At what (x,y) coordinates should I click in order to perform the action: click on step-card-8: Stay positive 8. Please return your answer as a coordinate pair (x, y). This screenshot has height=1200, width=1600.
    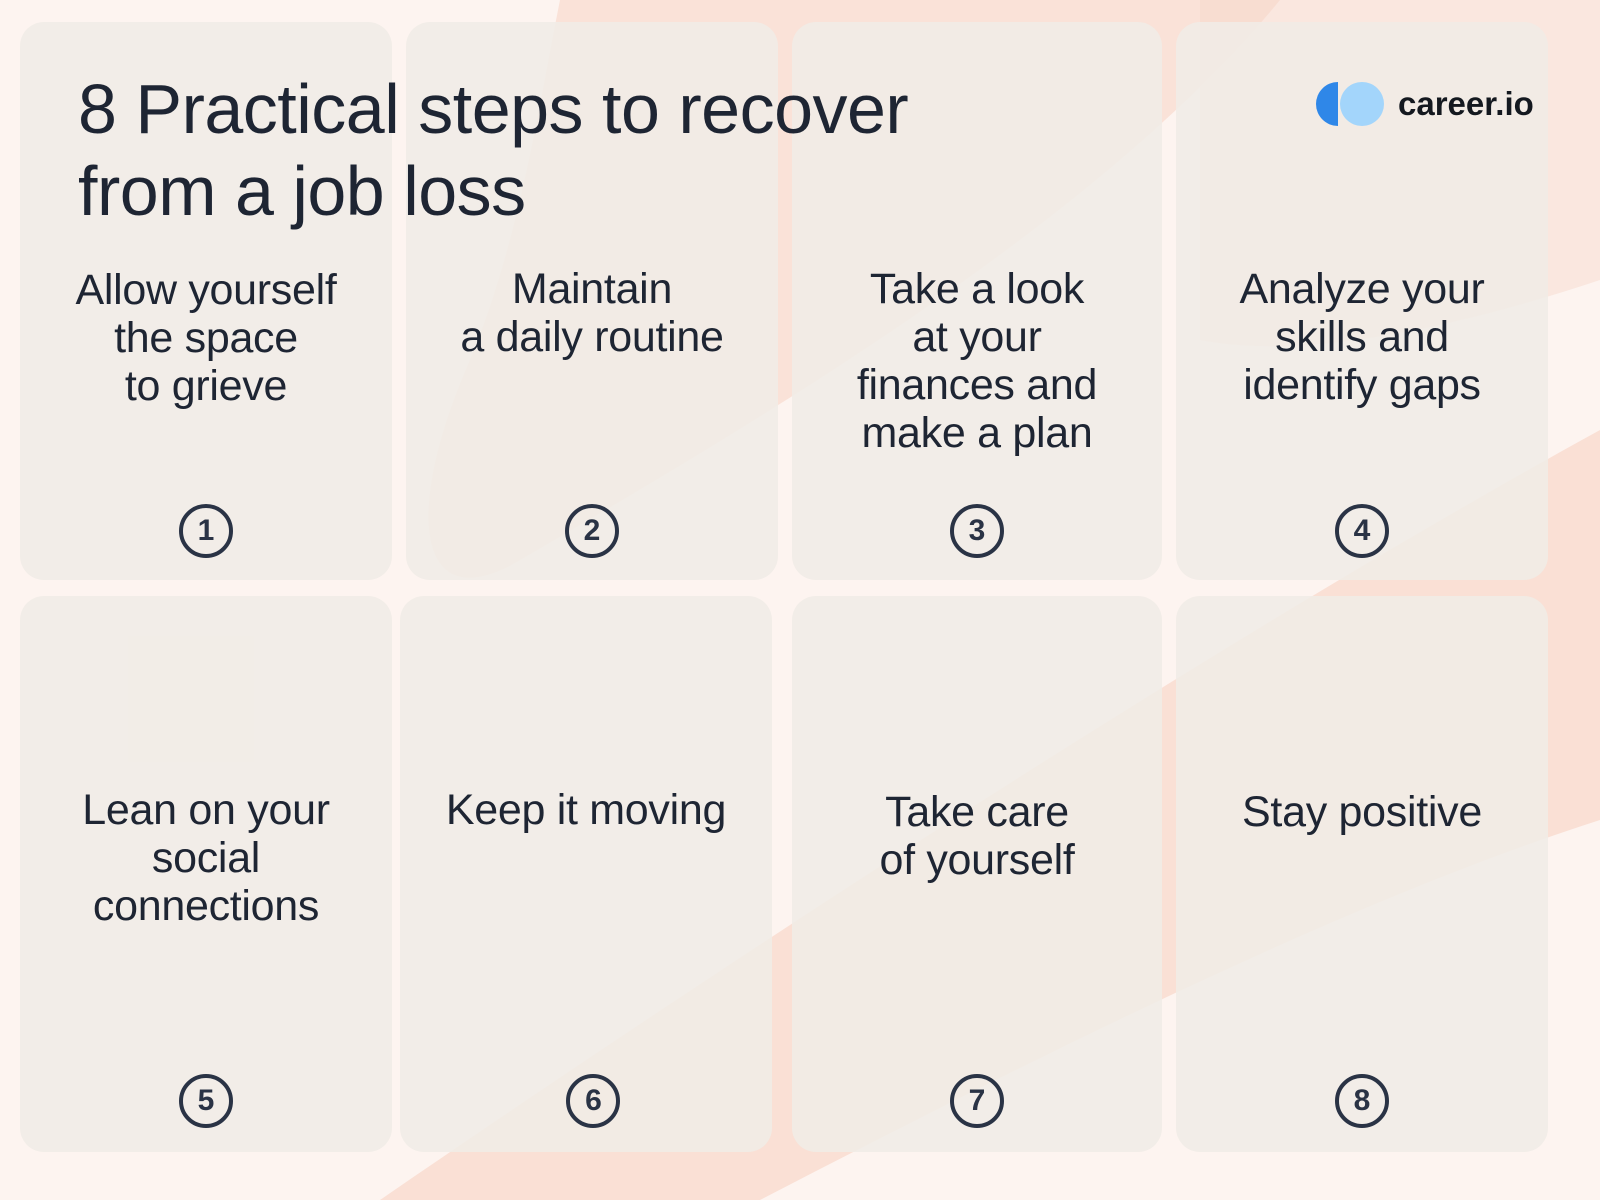
    Looking at the image, I should click on (1362, 874).